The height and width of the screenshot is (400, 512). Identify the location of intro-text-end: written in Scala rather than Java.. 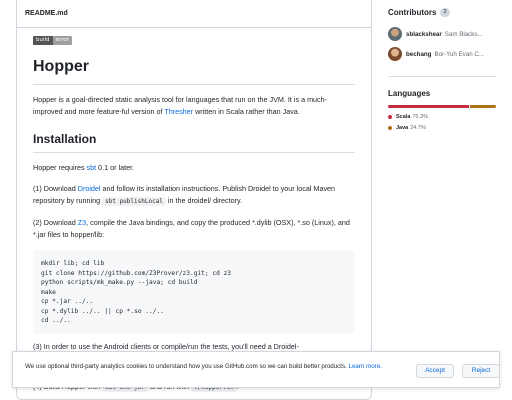
(246, 111).